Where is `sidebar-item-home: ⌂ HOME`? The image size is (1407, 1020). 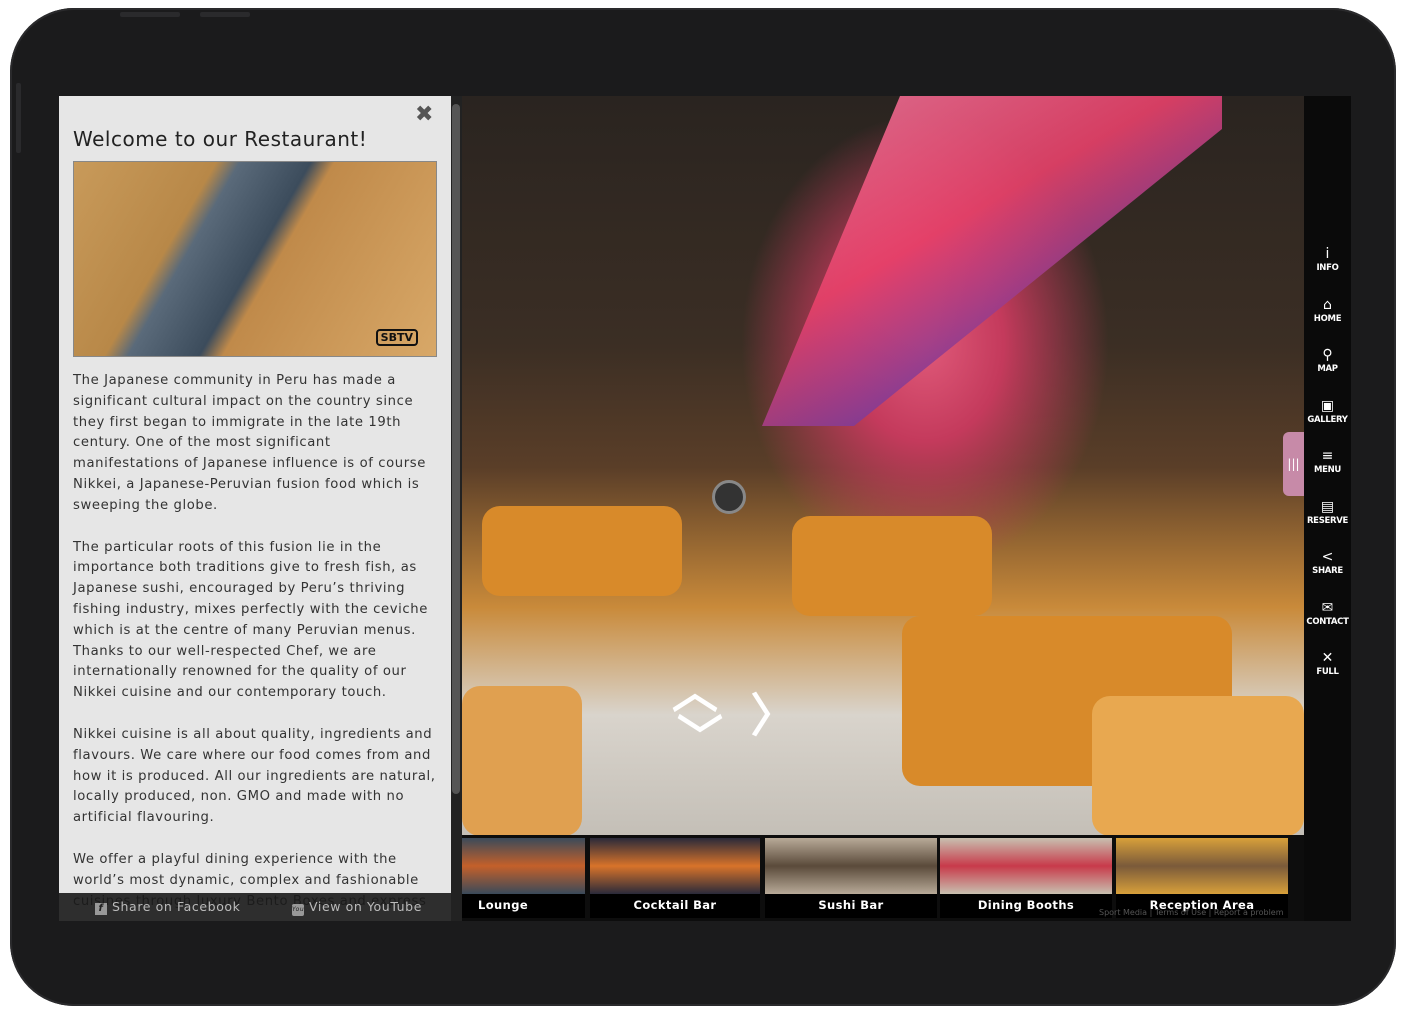 sidebar-item-home: ⌂ HOME is located at coordinates (1327, 310).